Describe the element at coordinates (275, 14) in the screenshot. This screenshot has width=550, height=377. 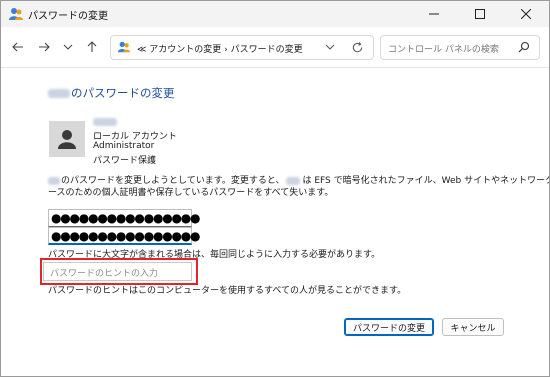
I see `title-bar: パスワードの変更` at that location.